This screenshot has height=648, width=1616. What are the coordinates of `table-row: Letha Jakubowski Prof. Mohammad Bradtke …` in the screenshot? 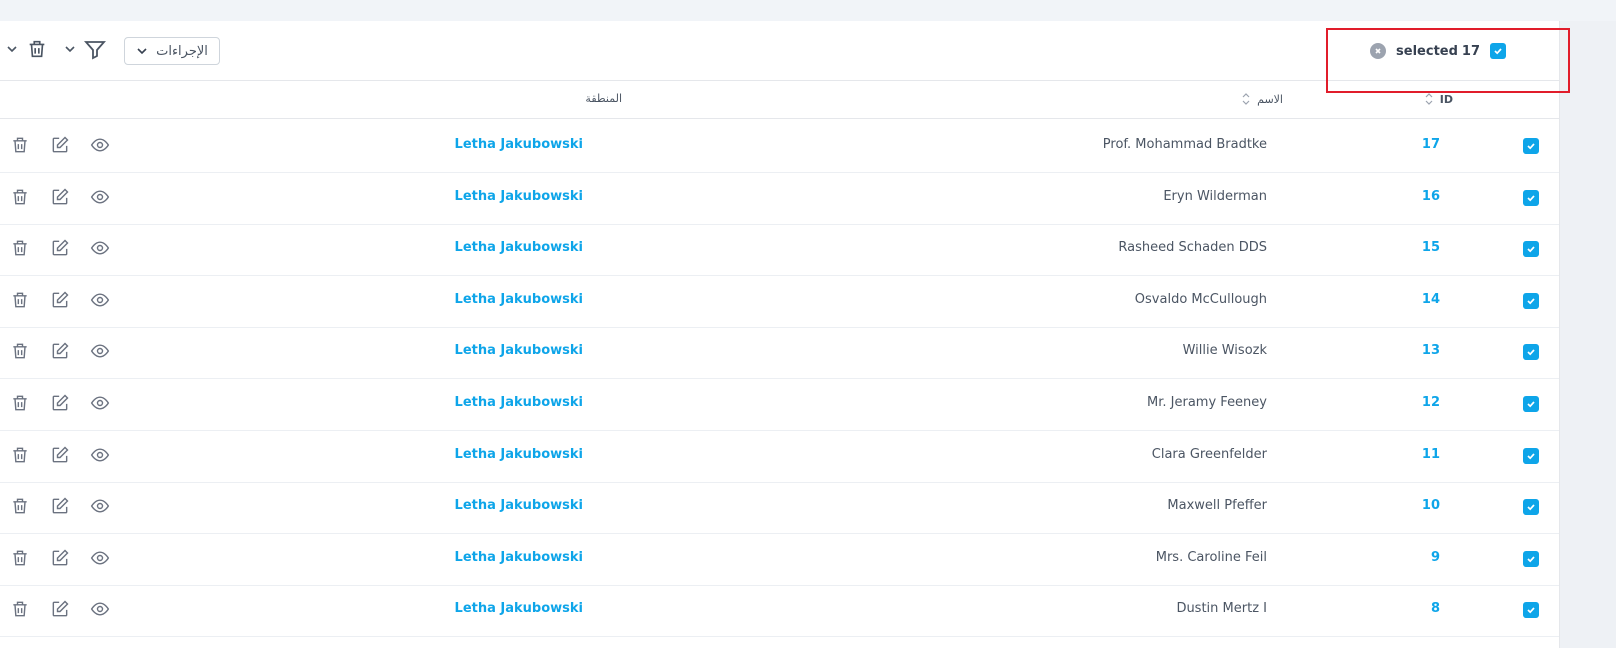 It's located at (779, 146).